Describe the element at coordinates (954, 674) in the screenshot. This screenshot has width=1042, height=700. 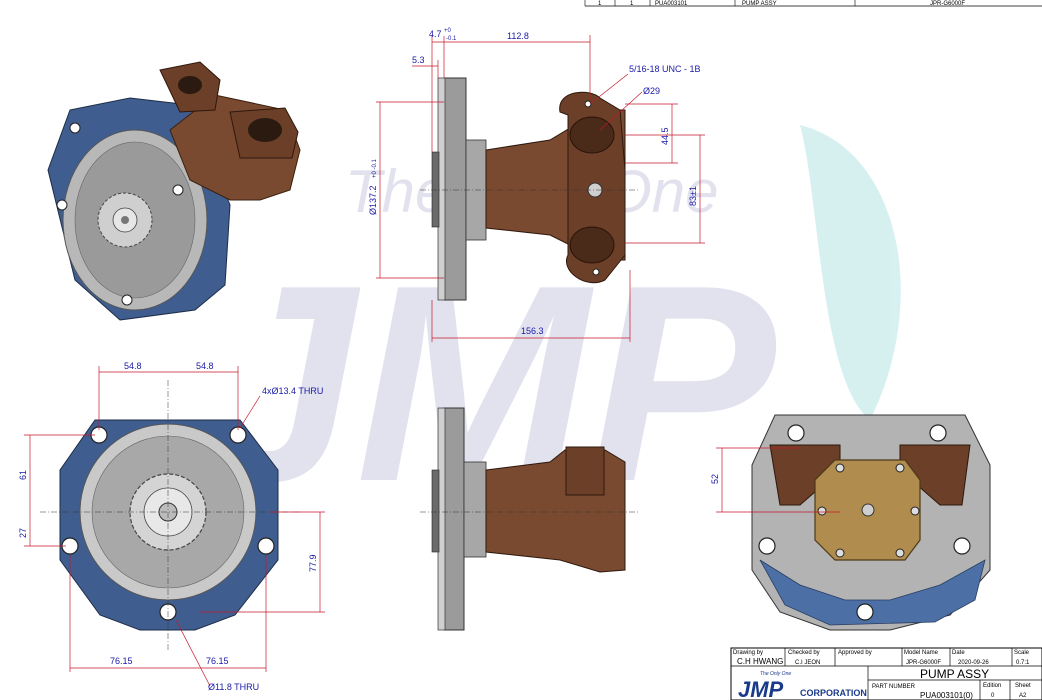
I see `tb-title: PUMP ASSY` at that location.